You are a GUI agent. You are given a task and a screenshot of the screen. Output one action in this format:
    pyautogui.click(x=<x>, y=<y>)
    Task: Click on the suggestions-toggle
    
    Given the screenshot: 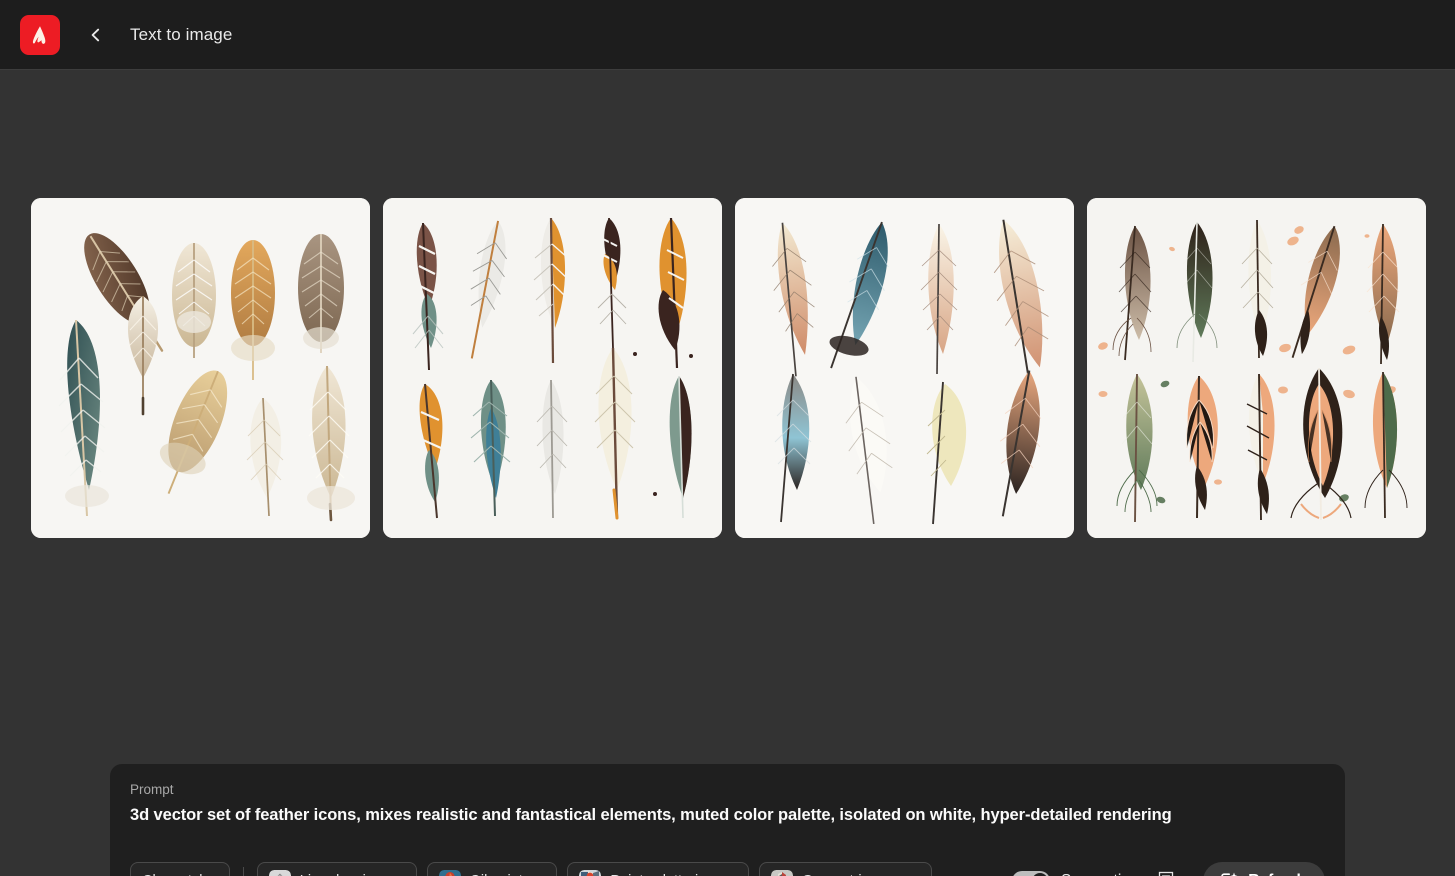 What is the action you would take?
    pyautogui.click(x=1030, y=873)
    